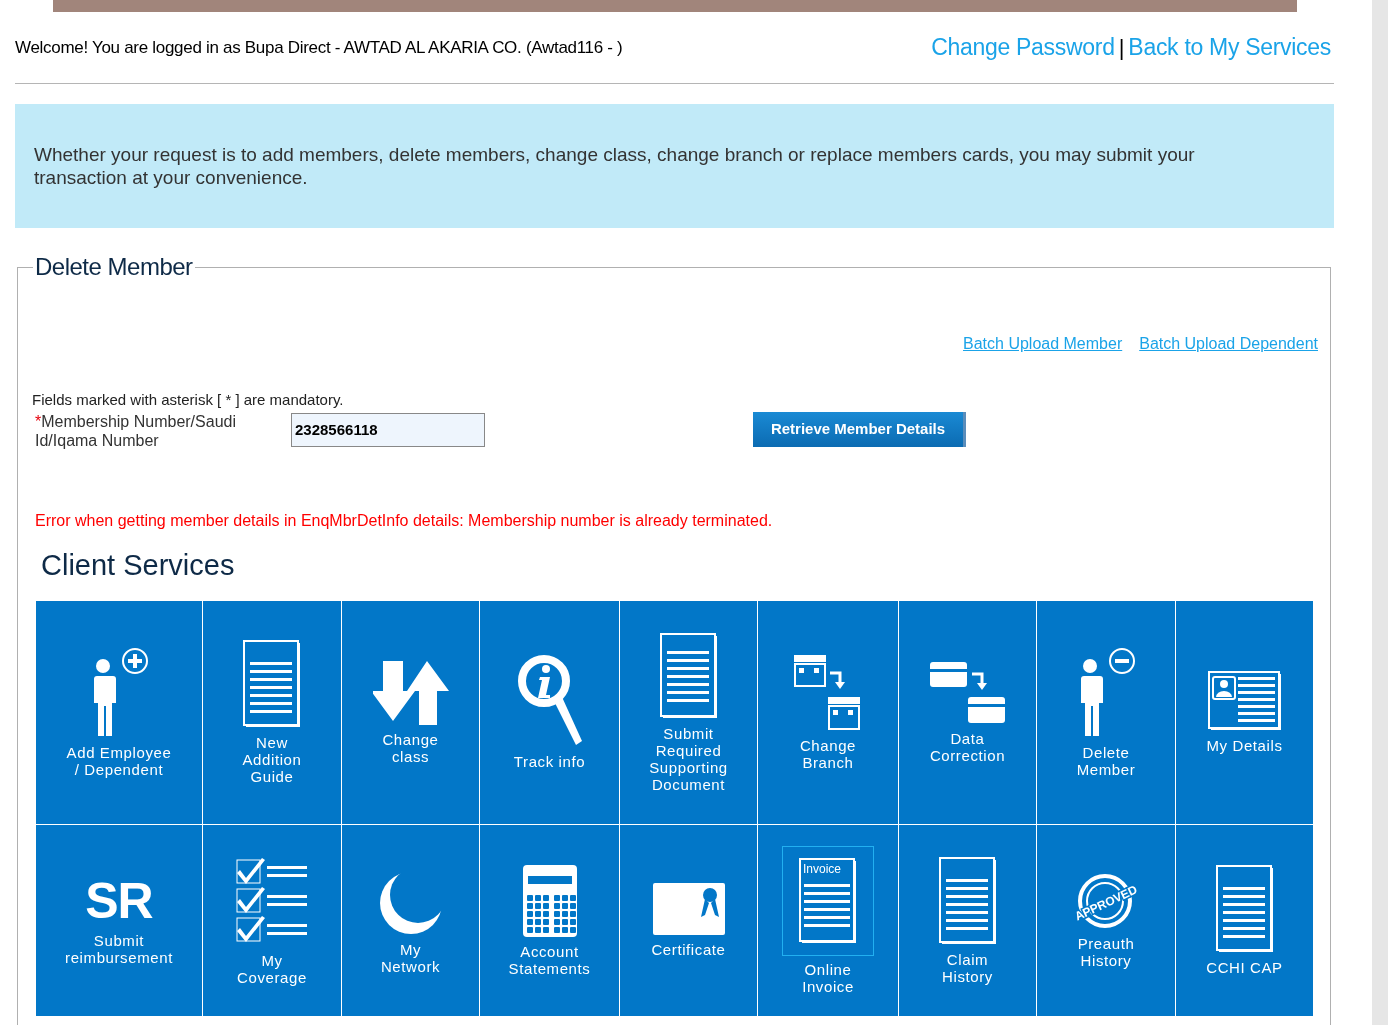 The width and height of the screenshot is (1388, 1025). What do you see at coordinates (688, 758) in the screenshot?
I see `tile-label: Submit Required Supporting Document` at bounding box center [688, 758].